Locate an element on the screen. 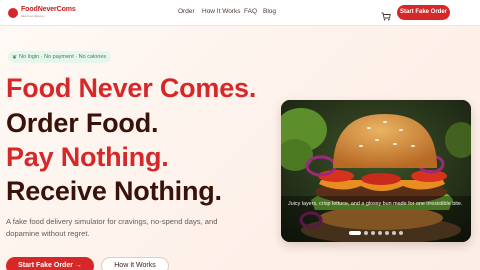  headline-line-2: Order Food. is located at coordinates (82, 123).